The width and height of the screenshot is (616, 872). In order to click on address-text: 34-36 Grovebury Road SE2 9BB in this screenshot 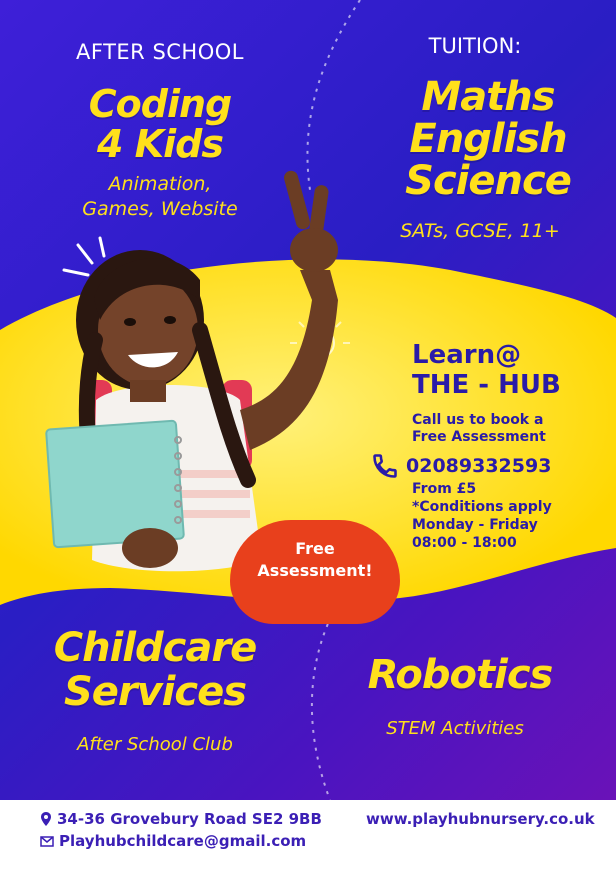, I will do `click(189, 819)`.